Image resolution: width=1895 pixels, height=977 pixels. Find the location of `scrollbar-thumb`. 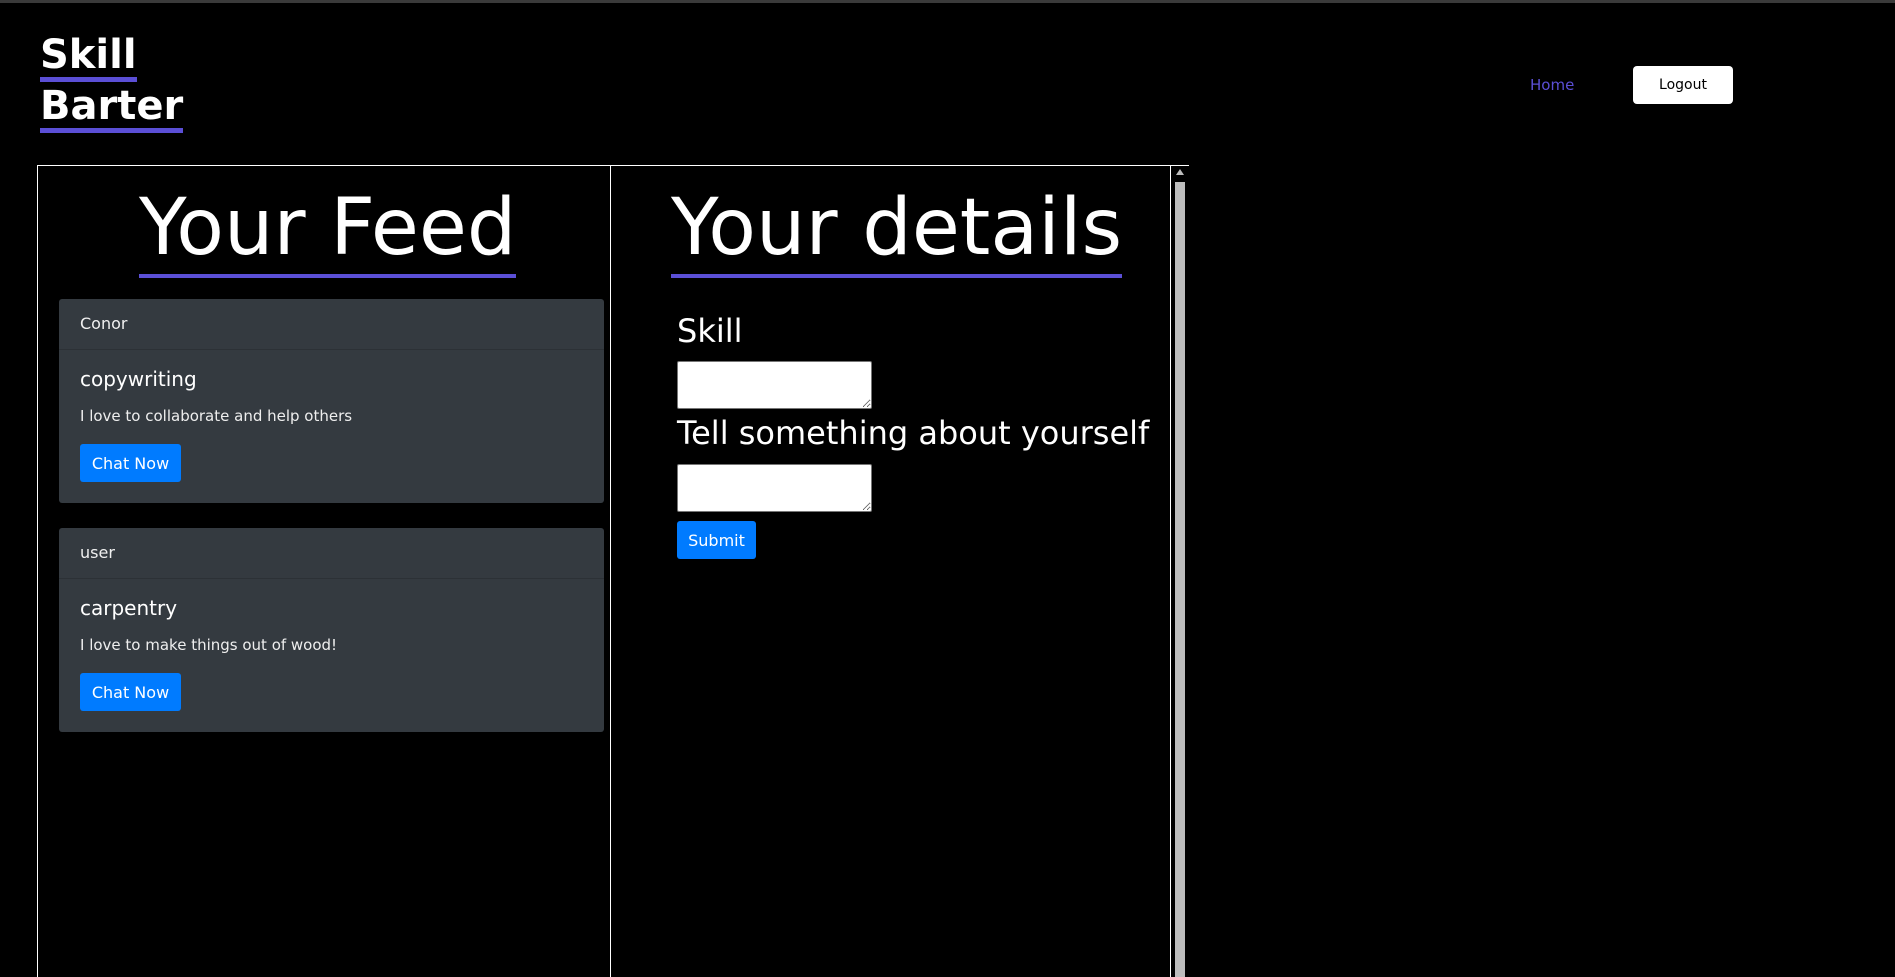

scrollbar-thumb is located at coordinates (1180, 579).